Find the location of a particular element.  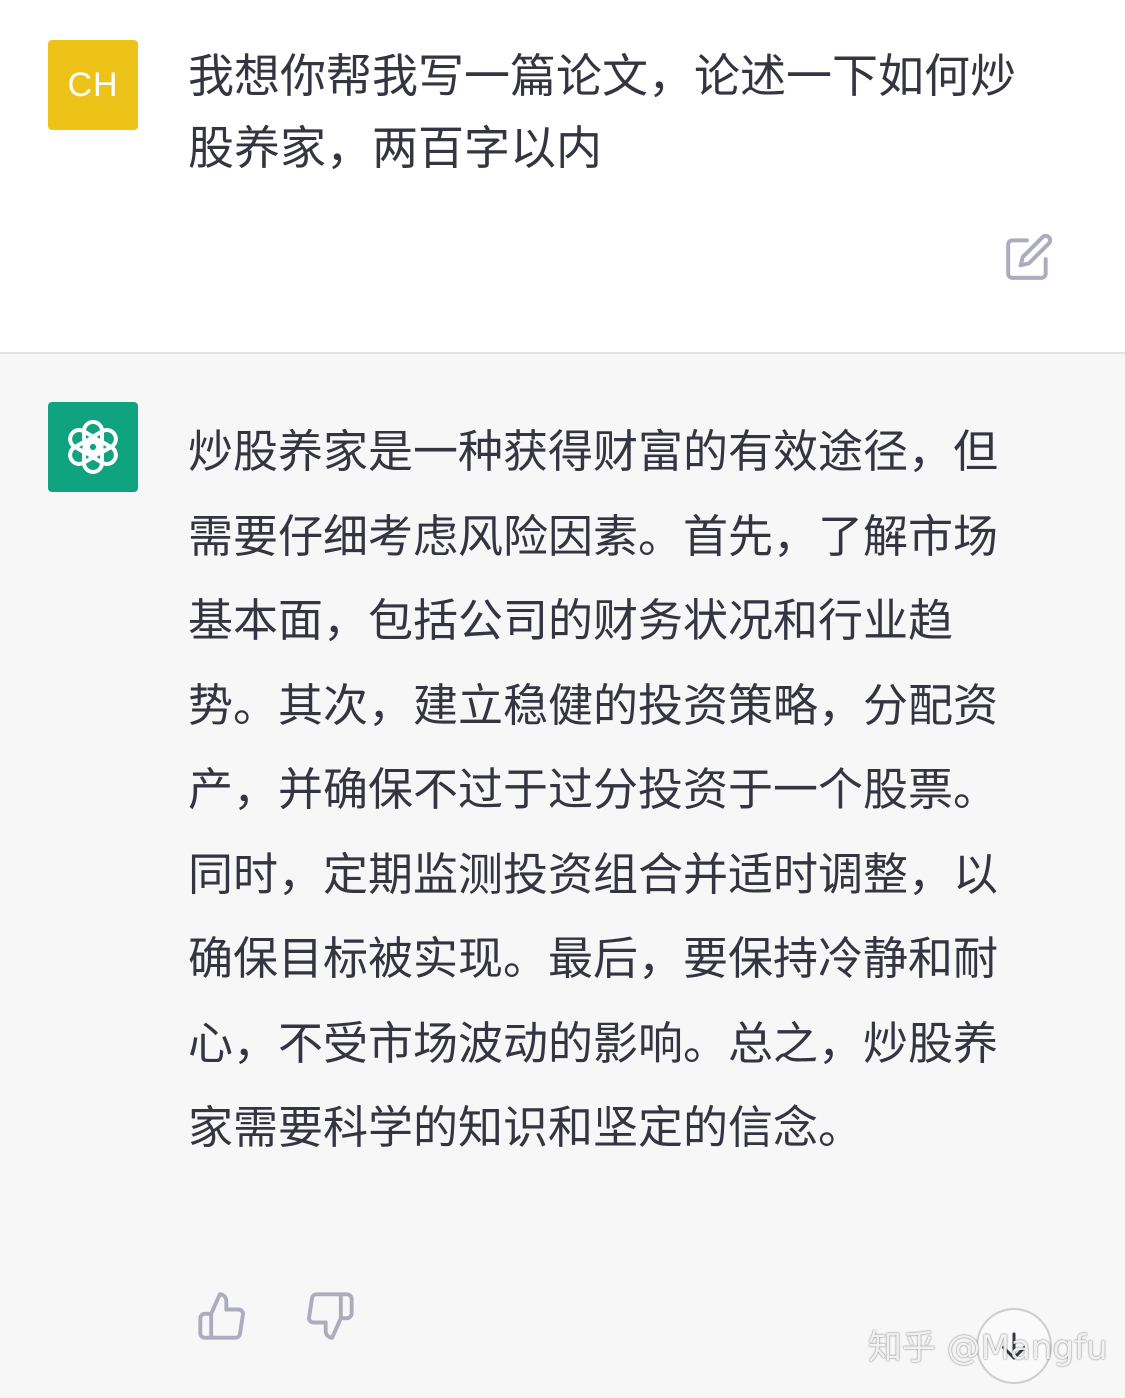

edit-icon is located at coordinates (1029, 257).